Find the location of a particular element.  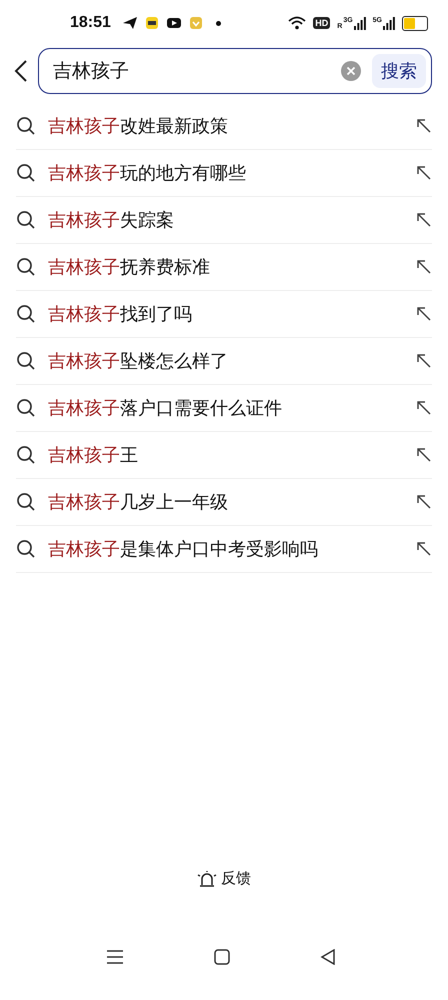

suggestion-item: 吉林孩子玩的地方有哪些 is located at coordinates (226, 173).